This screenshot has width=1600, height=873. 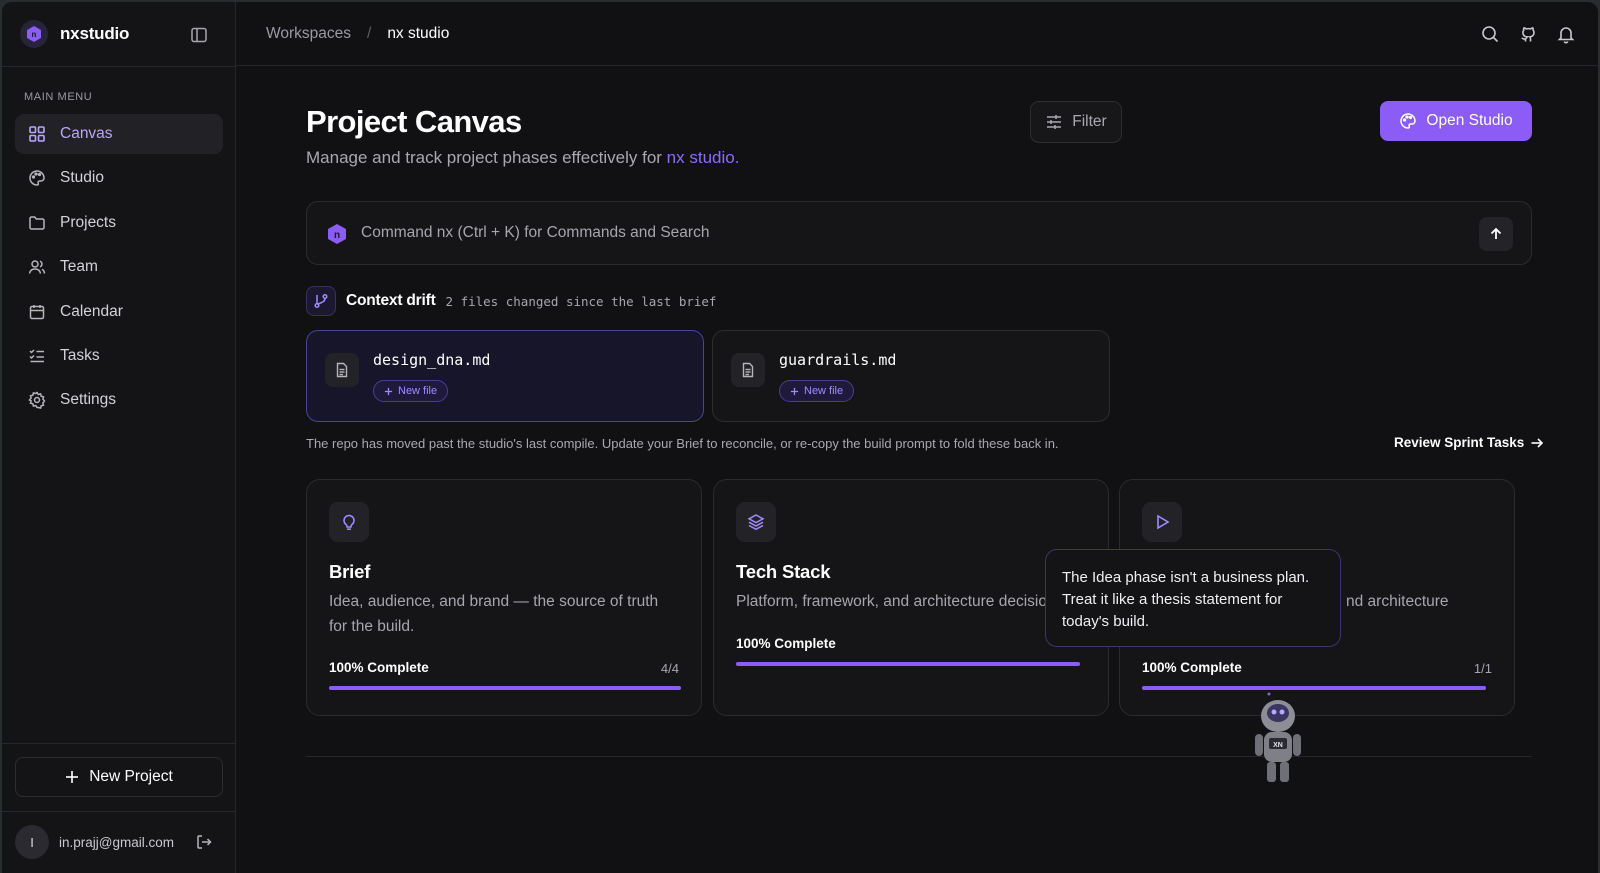 What do you see at coordinates (80, 355) in the screenshot?
I see `sidebar-item-label: Tasks` at bounding box center [80, 355].